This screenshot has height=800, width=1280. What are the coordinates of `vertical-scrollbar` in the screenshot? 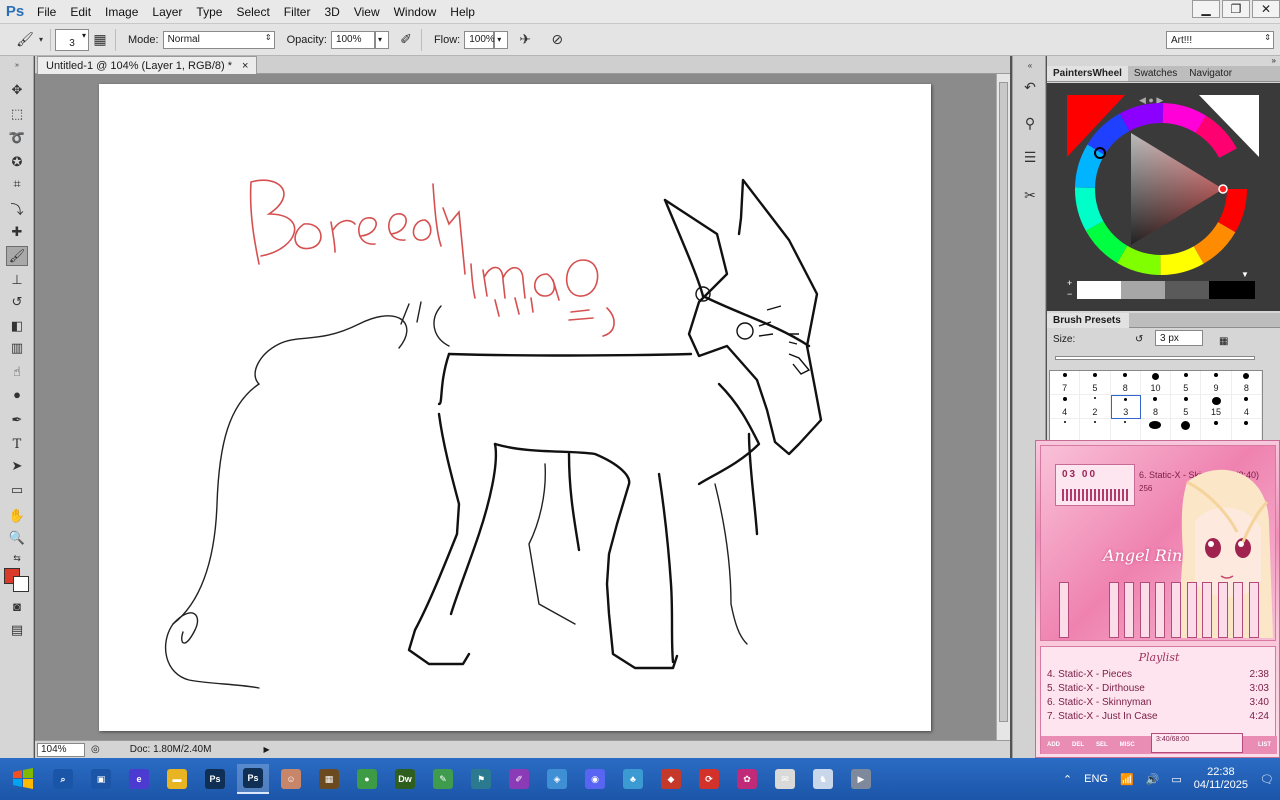 It's located at (1003, 407).